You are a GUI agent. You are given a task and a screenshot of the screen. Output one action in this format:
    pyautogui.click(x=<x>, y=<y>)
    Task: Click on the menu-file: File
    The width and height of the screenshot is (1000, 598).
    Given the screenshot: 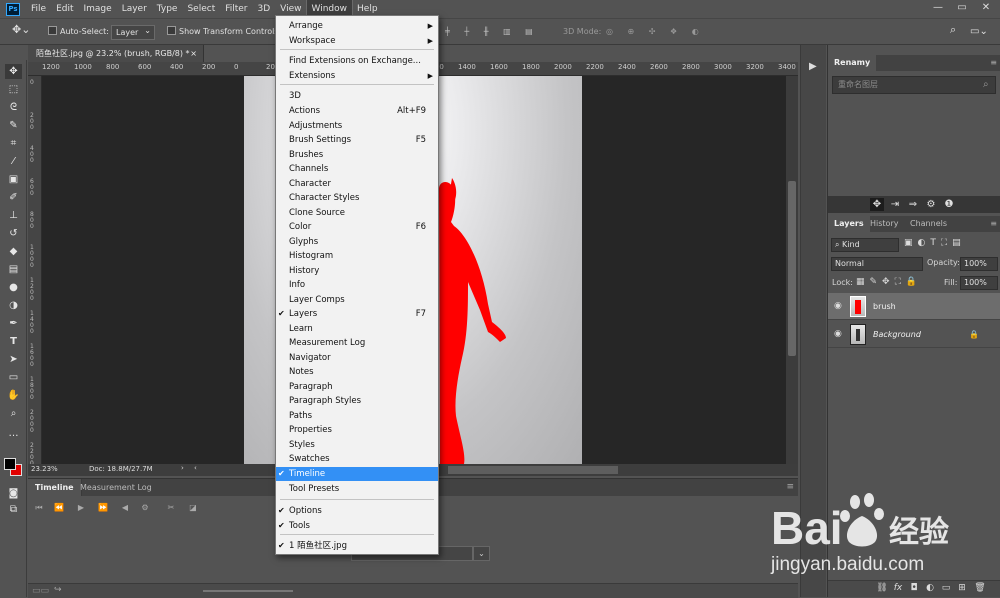 What is the action you would take?
    pyautogui.click(x=38, y=9)
    